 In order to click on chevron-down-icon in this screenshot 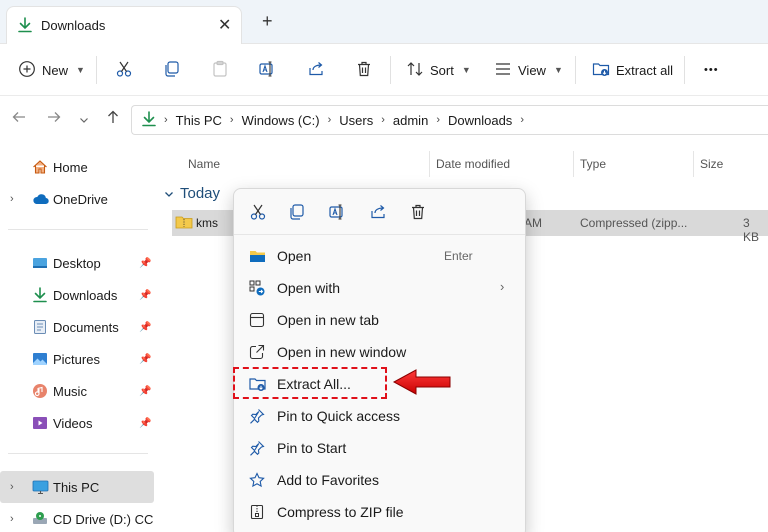, I will do `click(169, 194)`.